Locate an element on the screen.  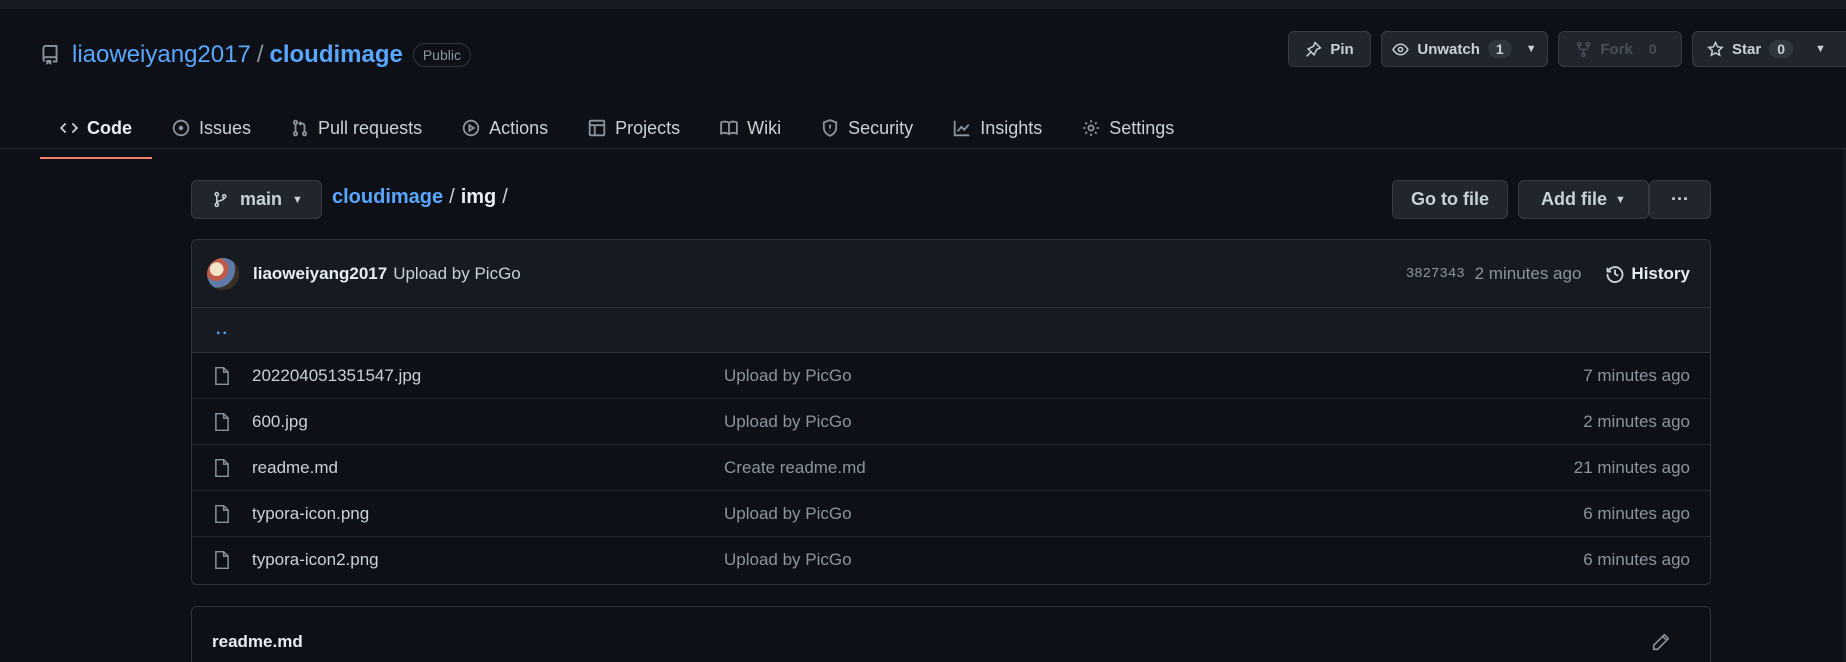
history-link: History is located at coordinates (1647, 274).